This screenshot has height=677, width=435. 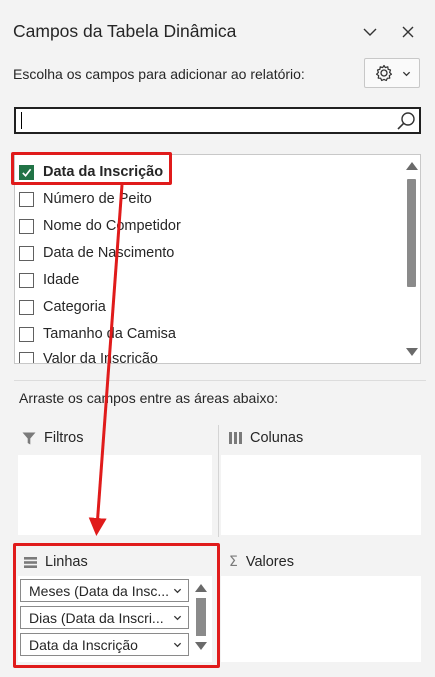 I want to click on search-box, so click(x=217, y=120).